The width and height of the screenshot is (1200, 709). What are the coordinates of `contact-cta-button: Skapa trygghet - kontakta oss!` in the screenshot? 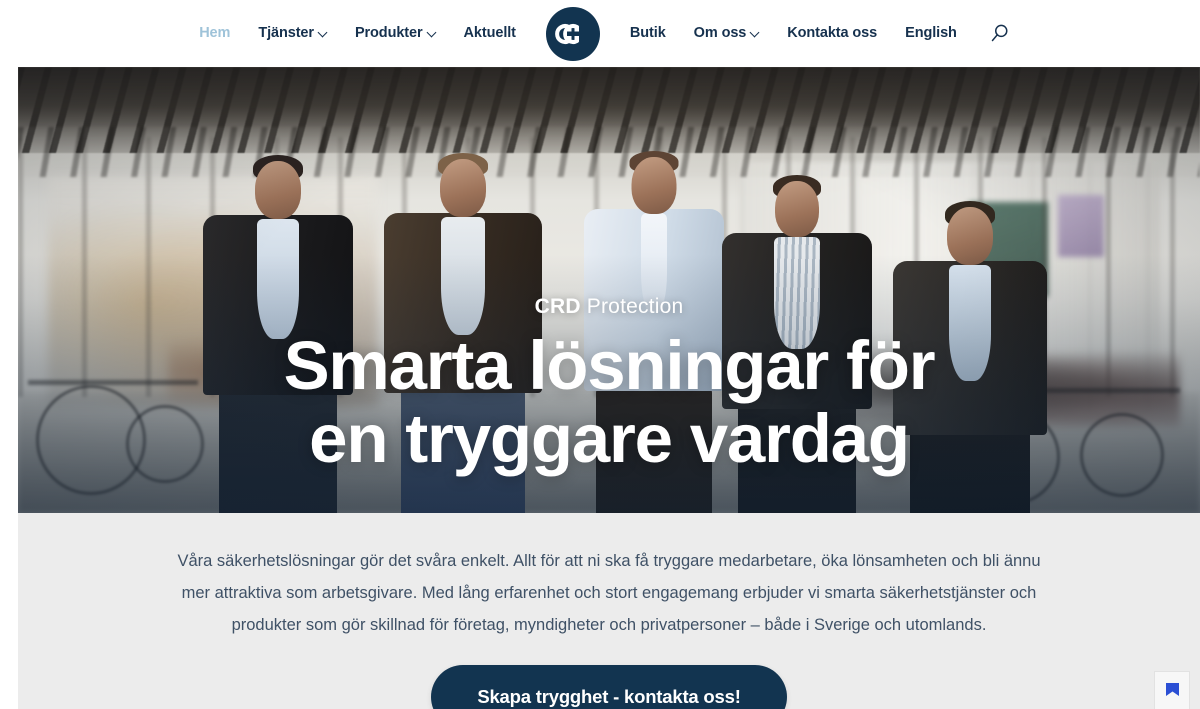 It's located at (609, 687).